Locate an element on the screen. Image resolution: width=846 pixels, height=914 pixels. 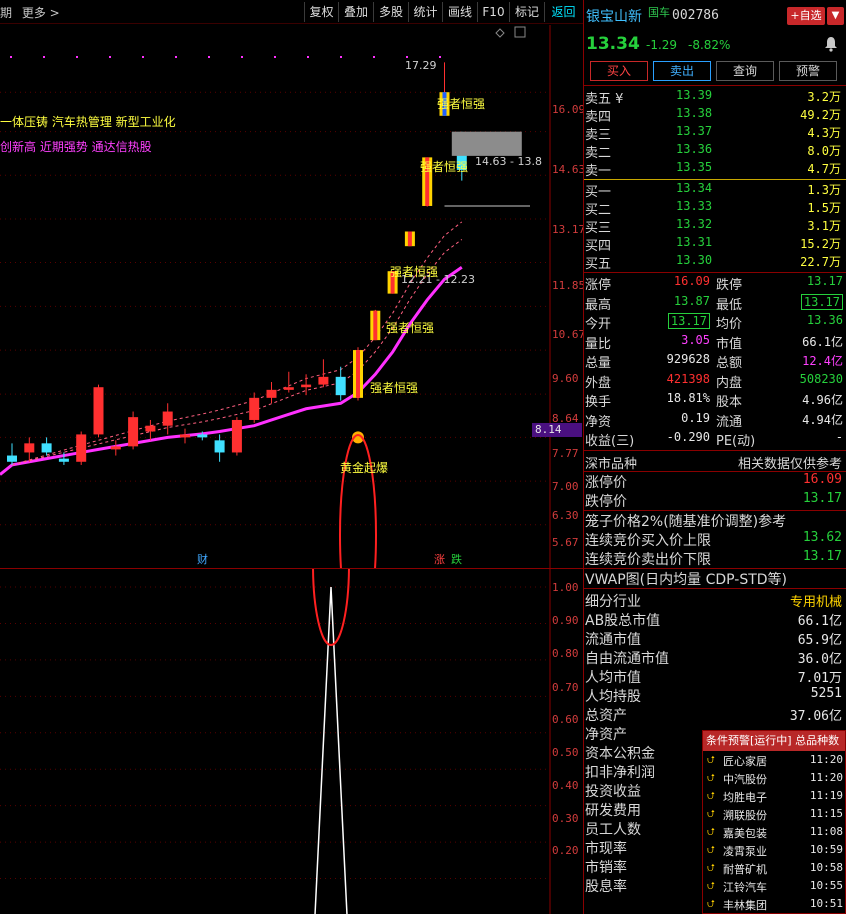
overlay-button: 叠加 is located at coordinates (355, 12).